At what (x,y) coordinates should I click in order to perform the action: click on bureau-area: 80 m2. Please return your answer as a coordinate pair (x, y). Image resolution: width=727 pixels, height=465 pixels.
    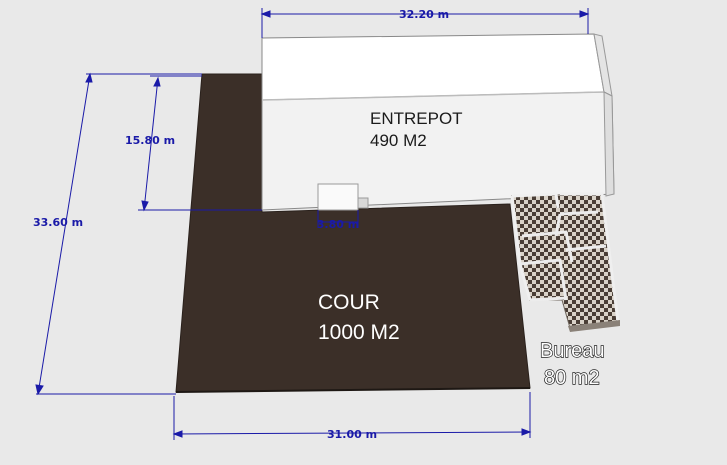
    Looking at the image, I should click on (572, 378).